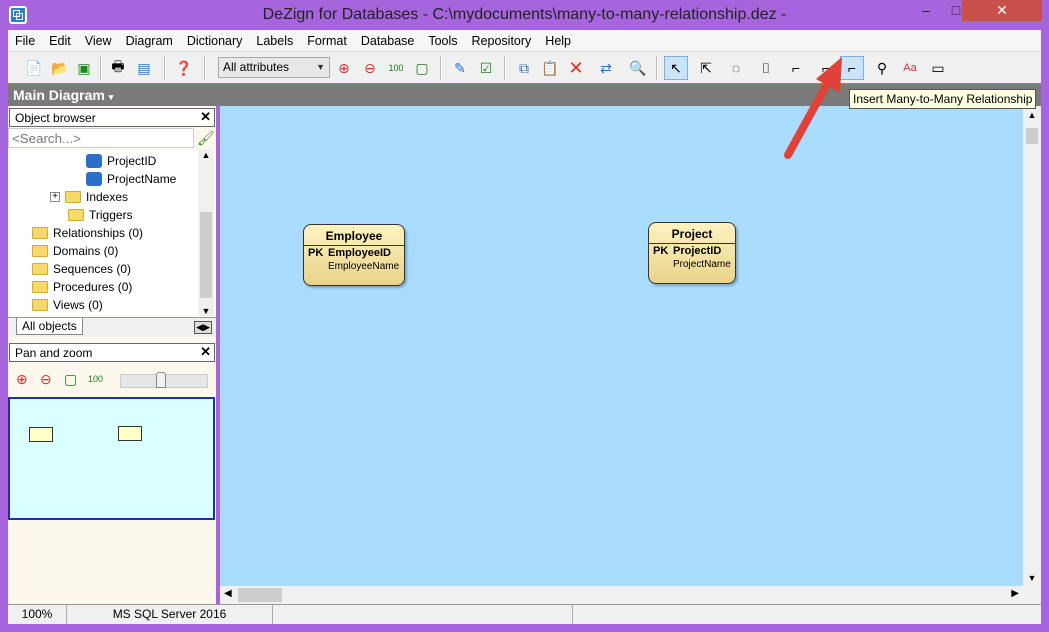 The height and width of the screenshot is (632, 1049). I want to click on vertical-scrollbar: ▲ ▼, so click(1032, 346).